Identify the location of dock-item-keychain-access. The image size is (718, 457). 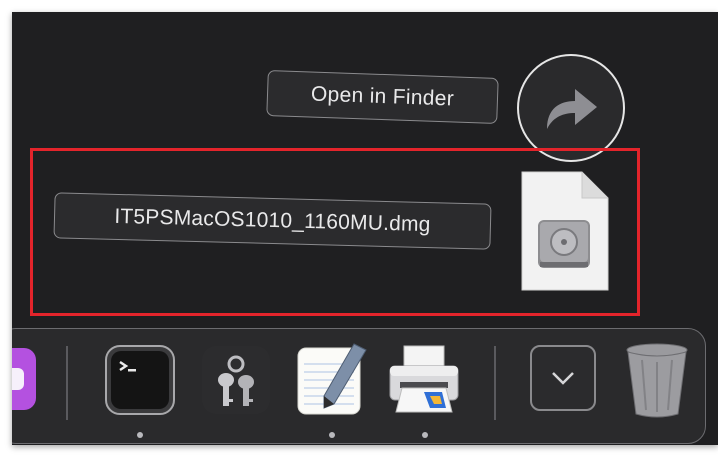
(236, 380).